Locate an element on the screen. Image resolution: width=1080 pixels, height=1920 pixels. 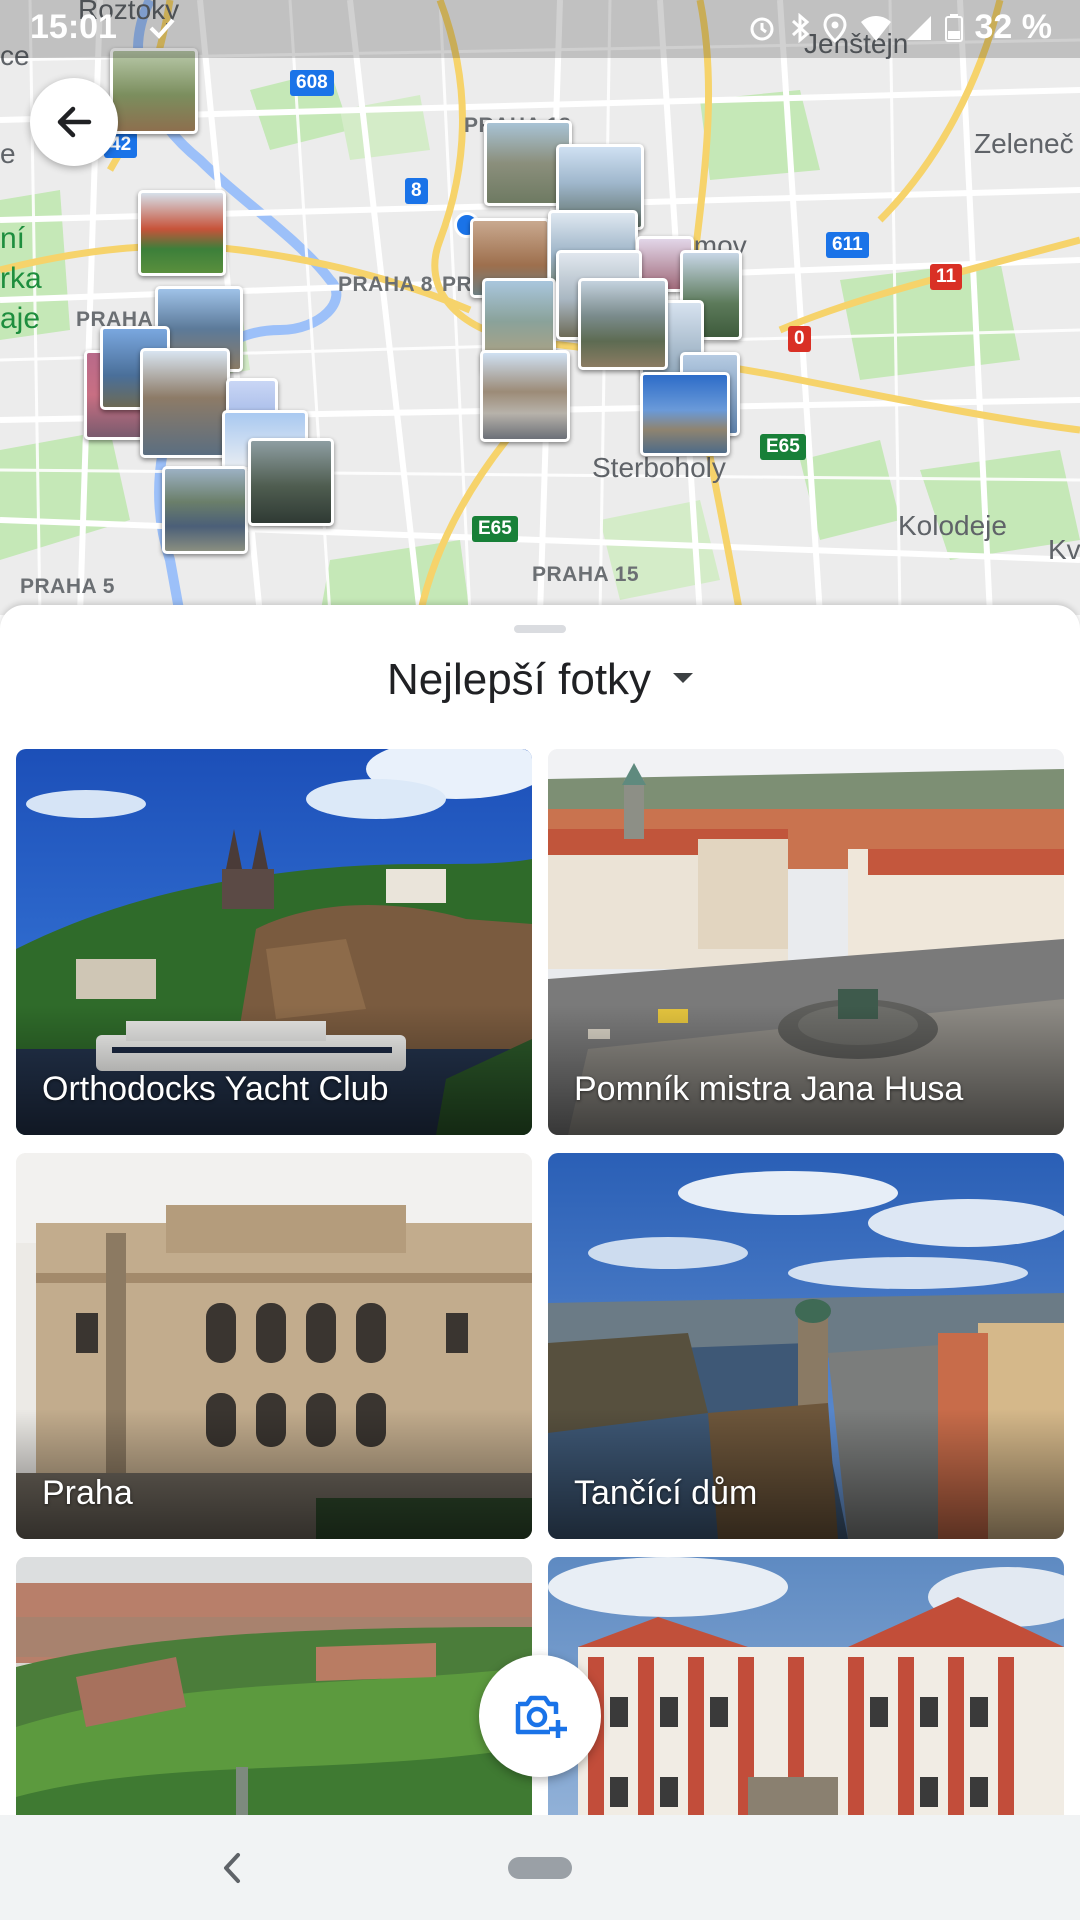
add-photo-icon is located at coordinates (541, 1716).